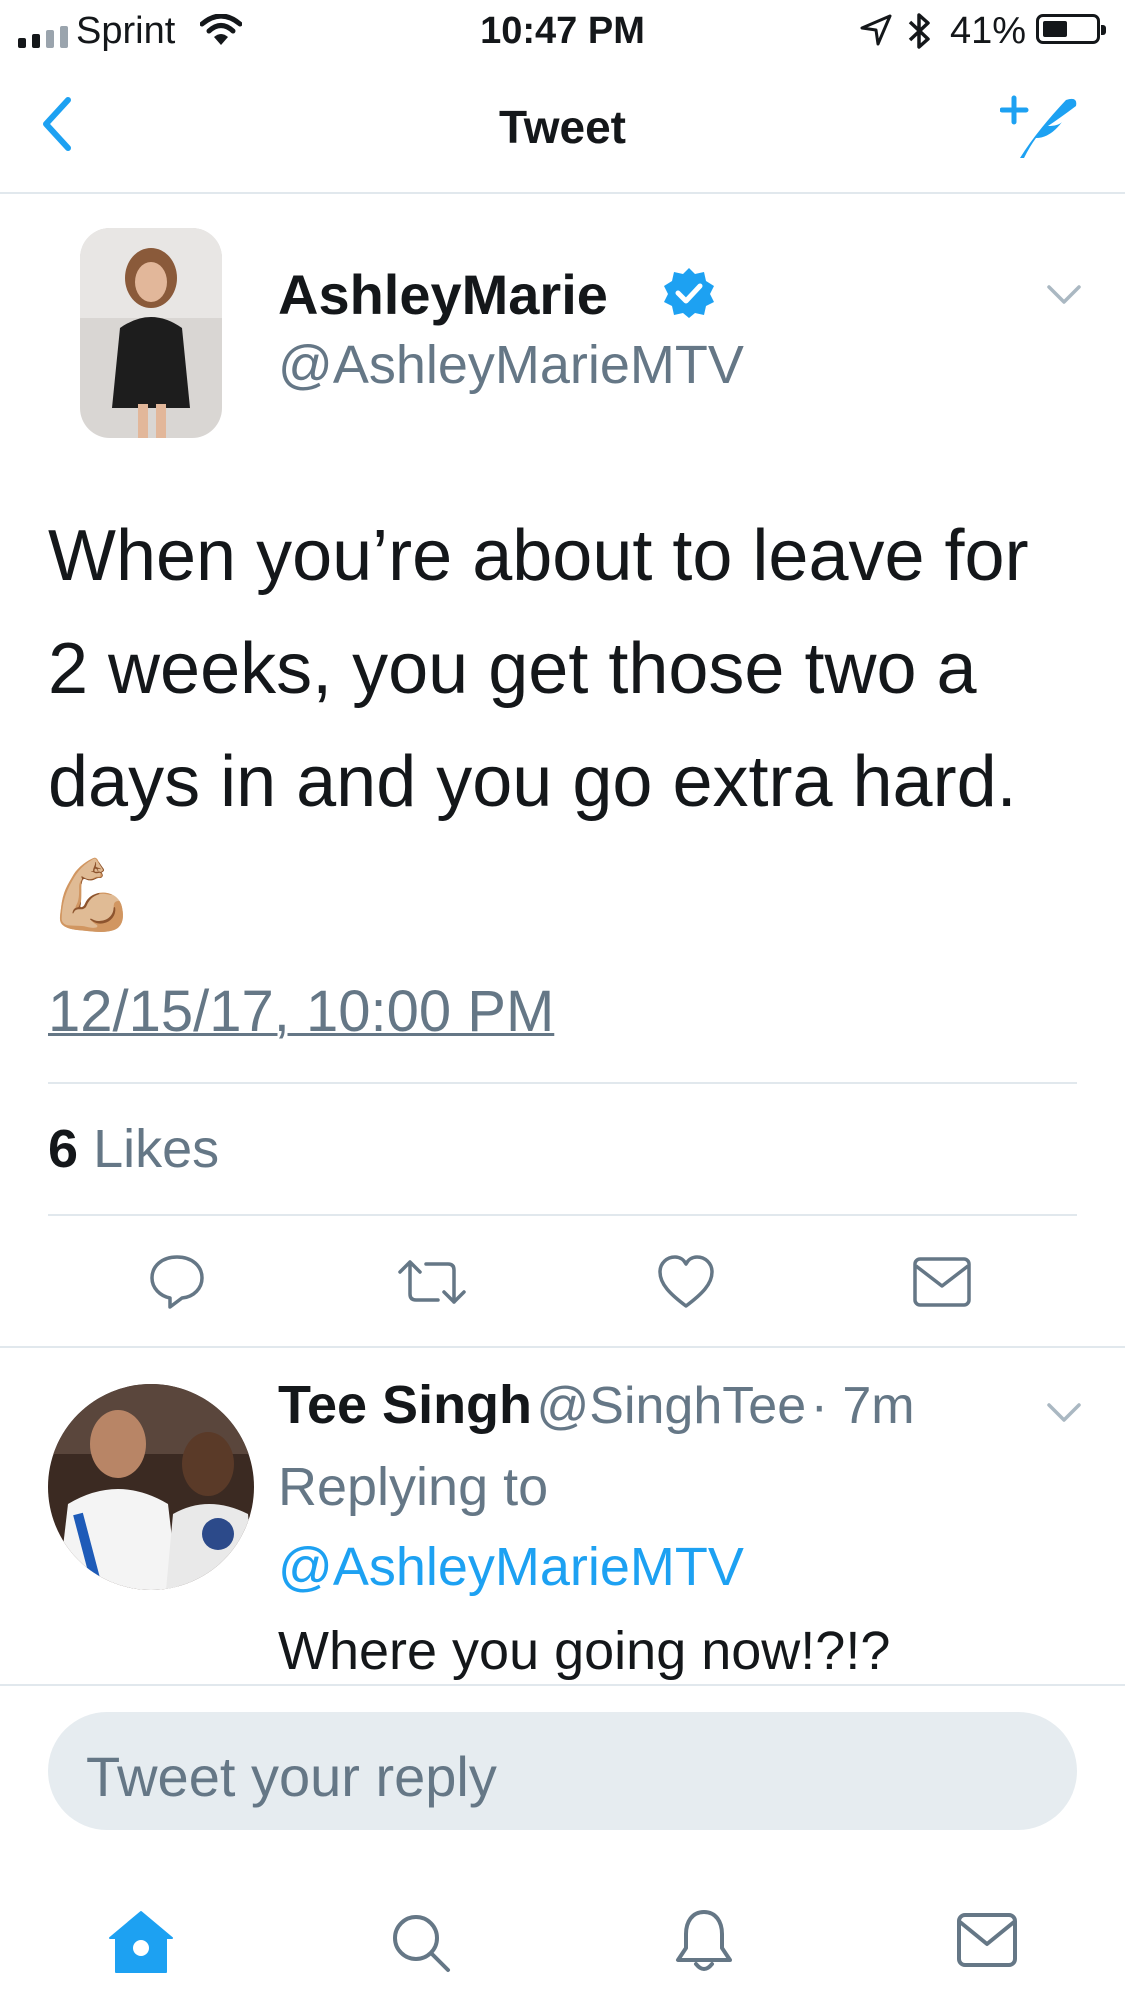  Describe the element at coordinates (988, 31) in the screenshot. I see `battery-percent: 41%` at that location.